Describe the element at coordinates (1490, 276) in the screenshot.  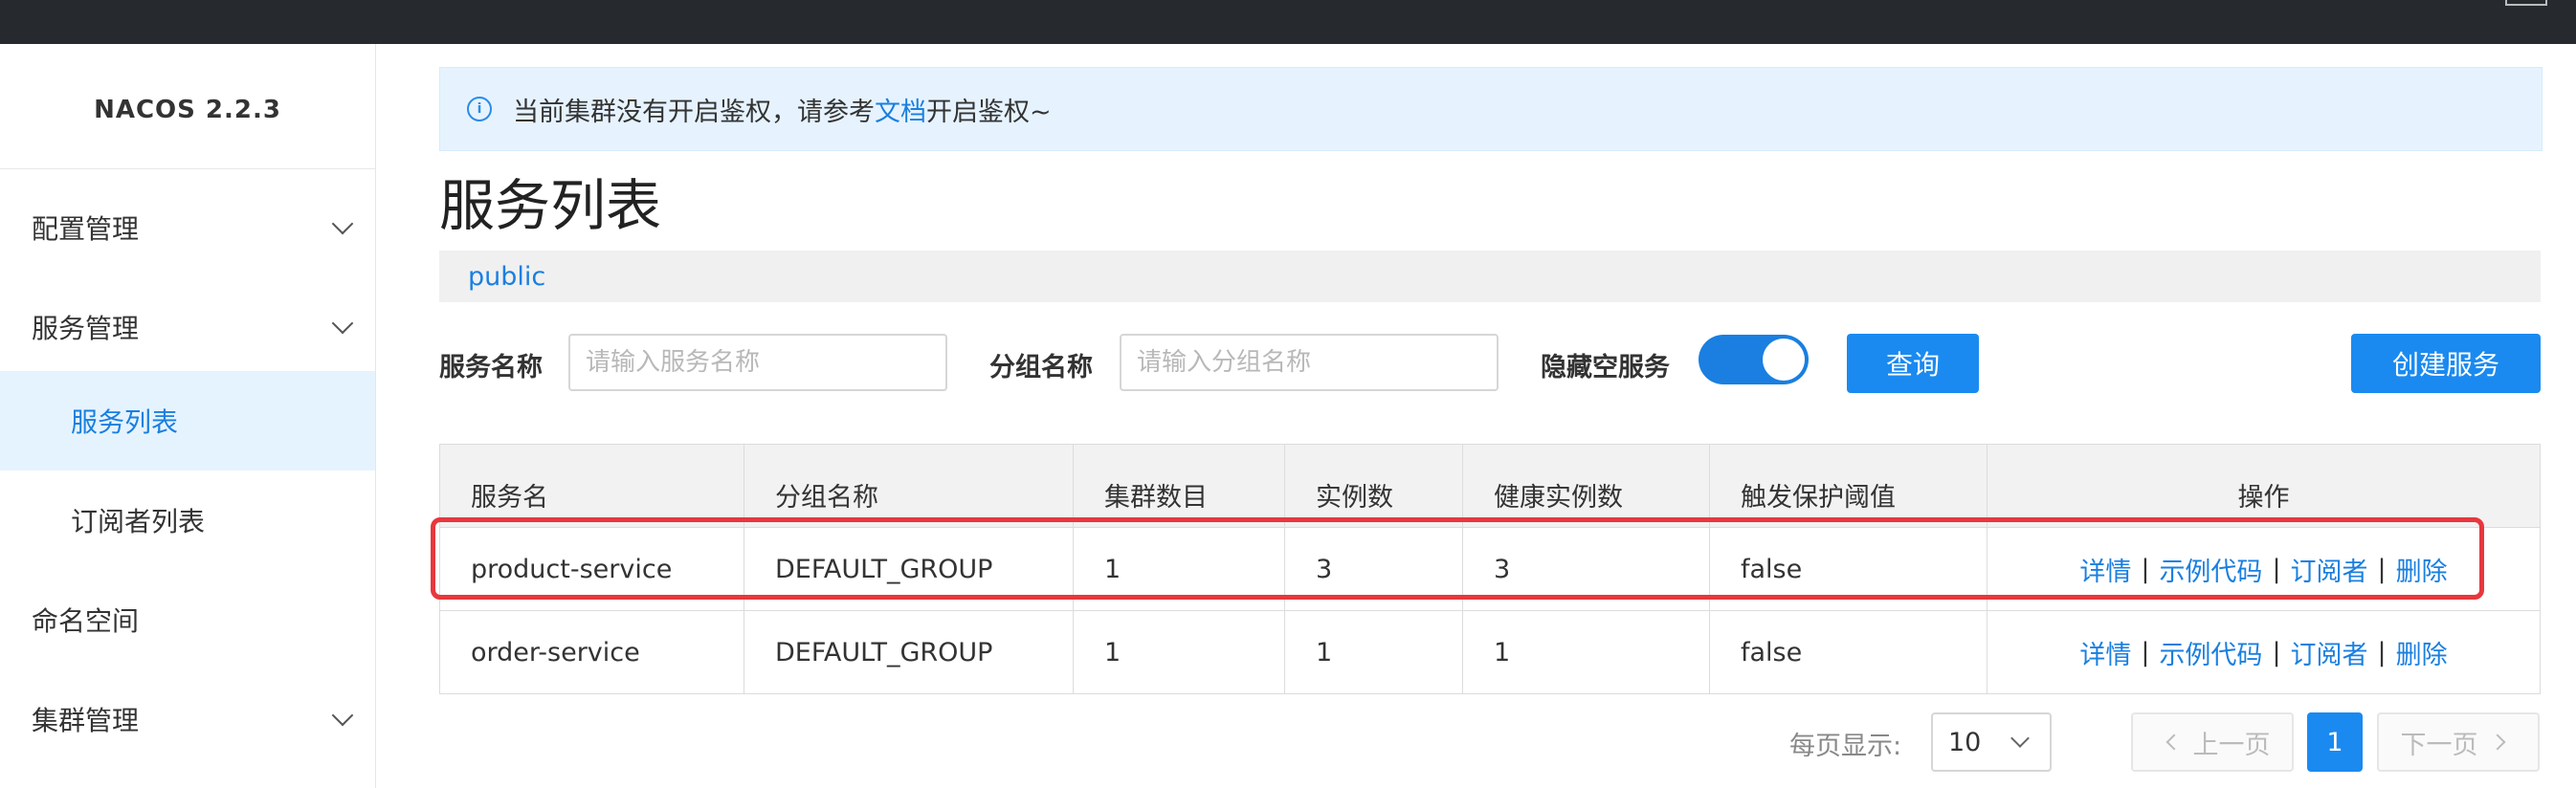
I see `namespace-bar: public` at that location.